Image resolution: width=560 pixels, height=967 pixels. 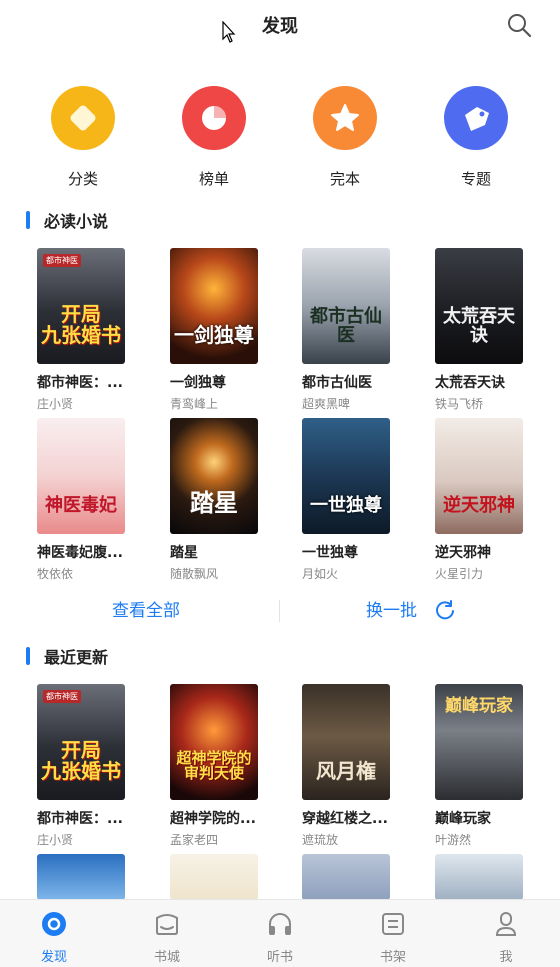 What do you see at coordinates (476, 118) in the screenshot?
I see `topic-tag-icon` at bounding box center [476, 118].